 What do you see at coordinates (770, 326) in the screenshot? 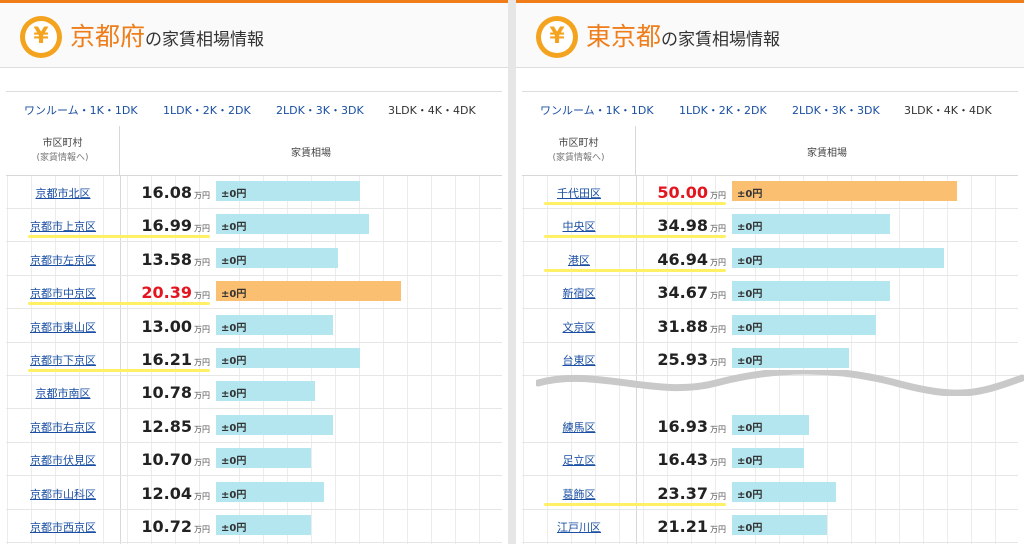
I see `table-row: 文京区 31.88 万円 ±0円` at bounding box center [770, 326].